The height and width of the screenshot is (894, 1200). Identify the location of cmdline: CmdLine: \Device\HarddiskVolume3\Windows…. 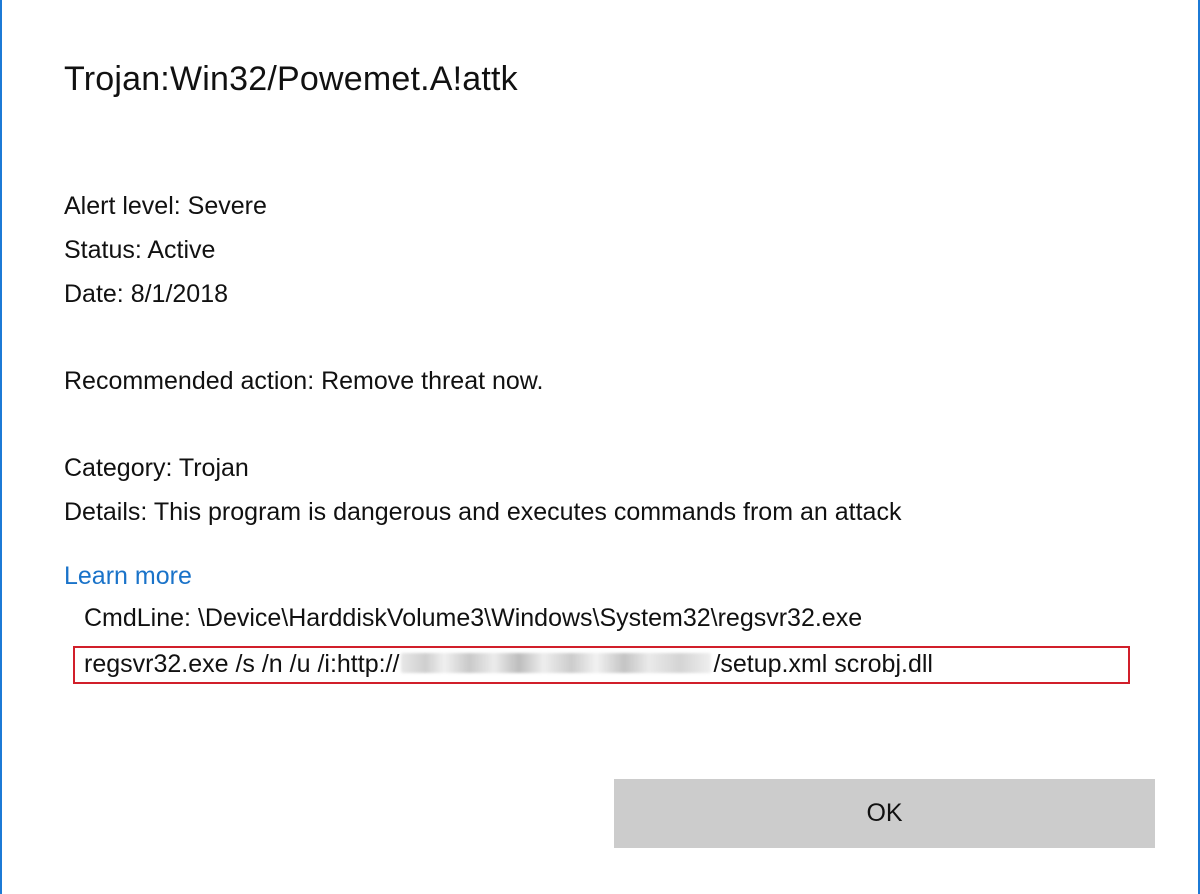
(473, 618).